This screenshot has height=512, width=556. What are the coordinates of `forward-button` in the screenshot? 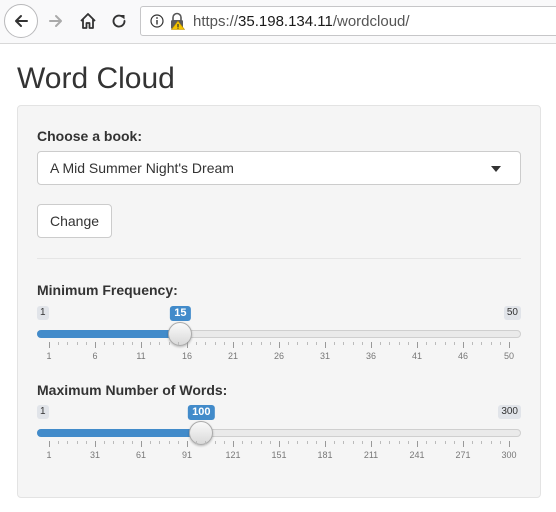 It's located at (56, 21).